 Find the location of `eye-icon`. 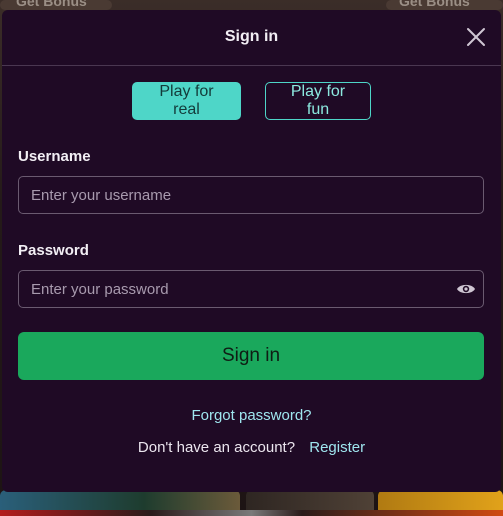

eye-icon is located at coordinates (466, 289).